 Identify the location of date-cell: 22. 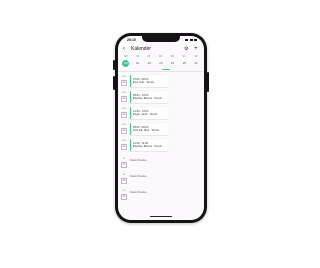
(149, 63).